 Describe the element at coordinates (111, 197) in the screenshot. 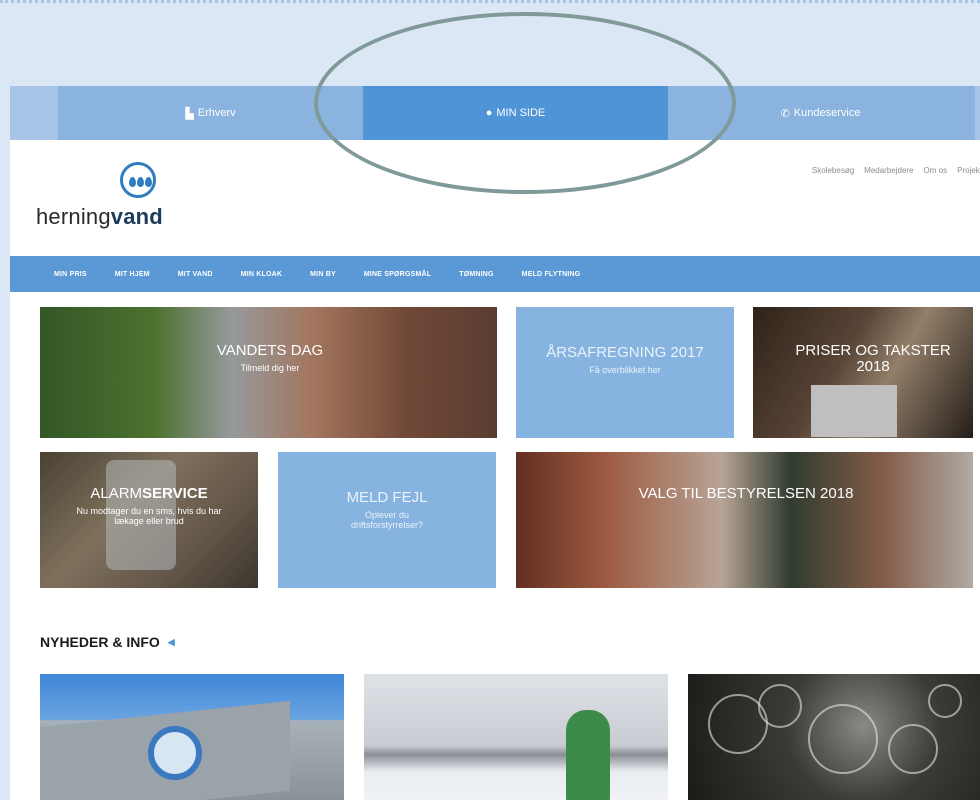

I see `herning-vand-logo: herningvand` at that location.